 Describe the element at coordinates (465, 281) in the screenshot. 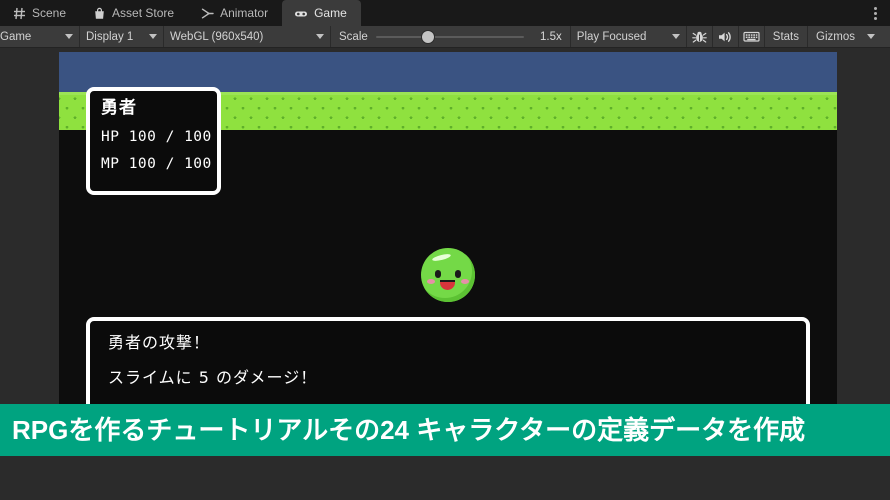

I see `slime-cheek-right` at that location.